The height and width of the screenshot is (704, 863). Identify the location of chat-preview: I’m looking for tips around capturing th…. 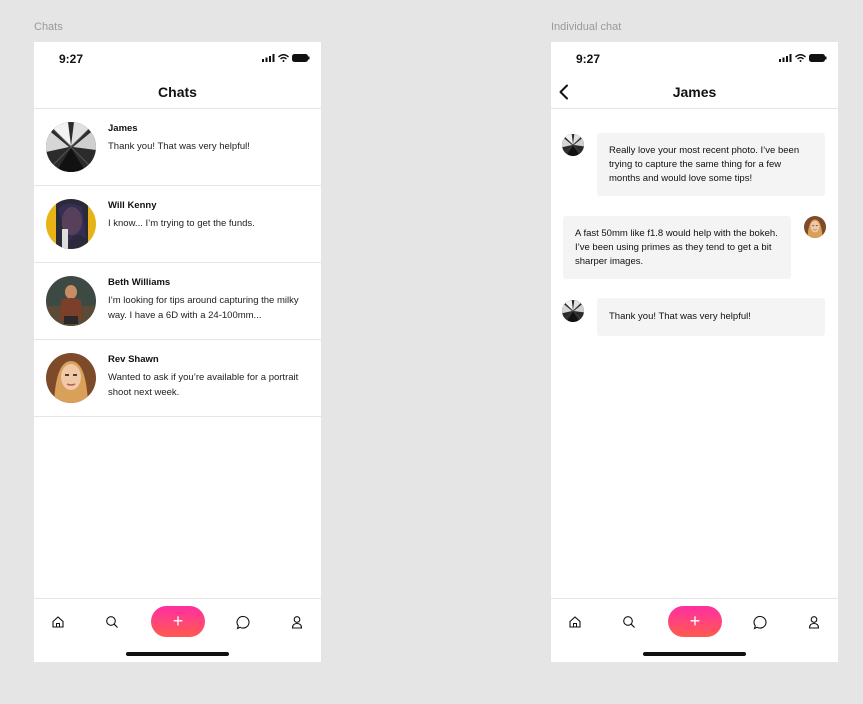
(203, 308).